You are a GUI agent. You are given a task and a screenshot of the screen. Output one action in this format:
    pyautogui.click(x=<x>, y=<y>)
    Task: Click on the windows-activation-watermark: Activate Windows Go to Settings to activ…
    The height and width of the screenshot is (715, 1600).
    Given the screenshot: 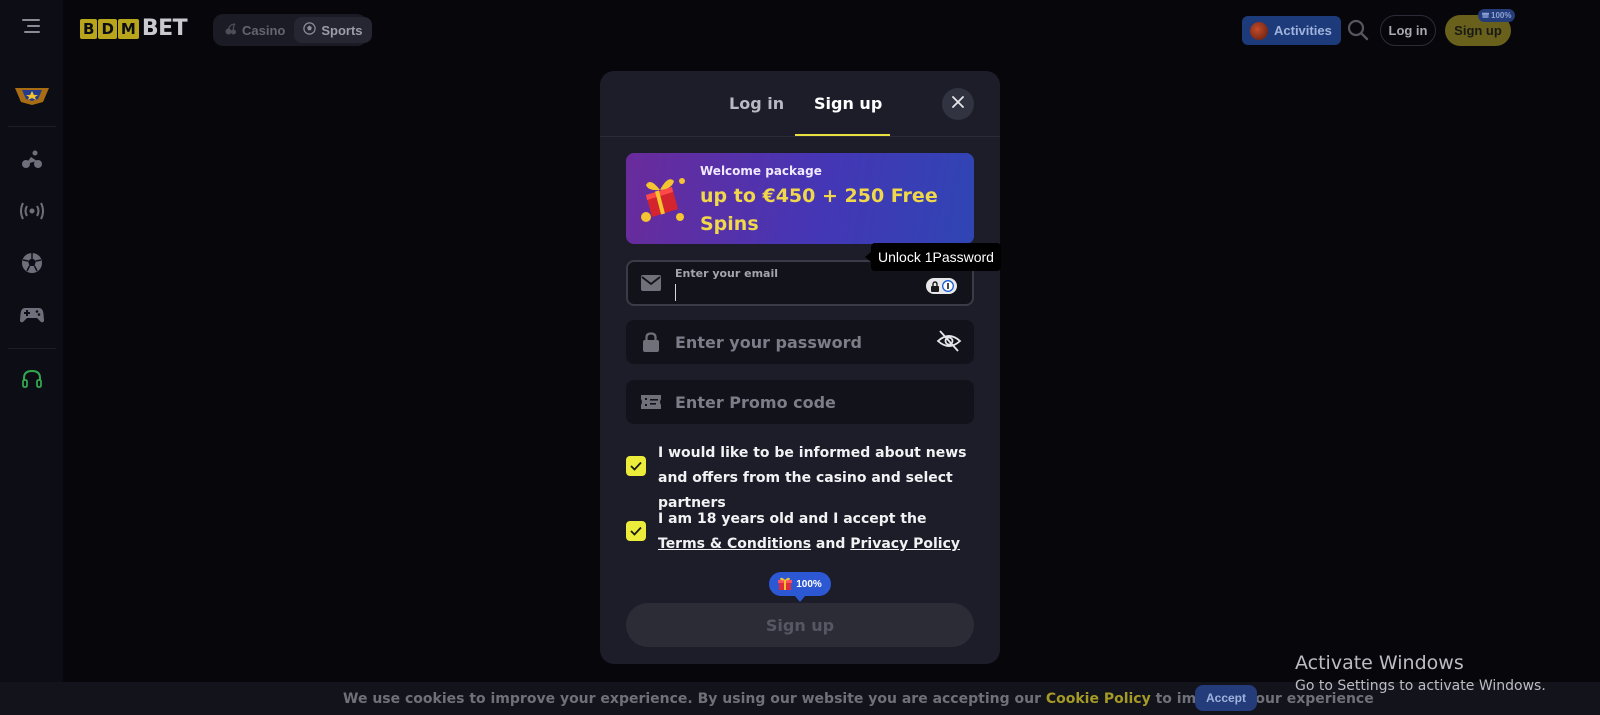 What is the action you would take?
    pyautogui.click(x=1420, y=674)
    